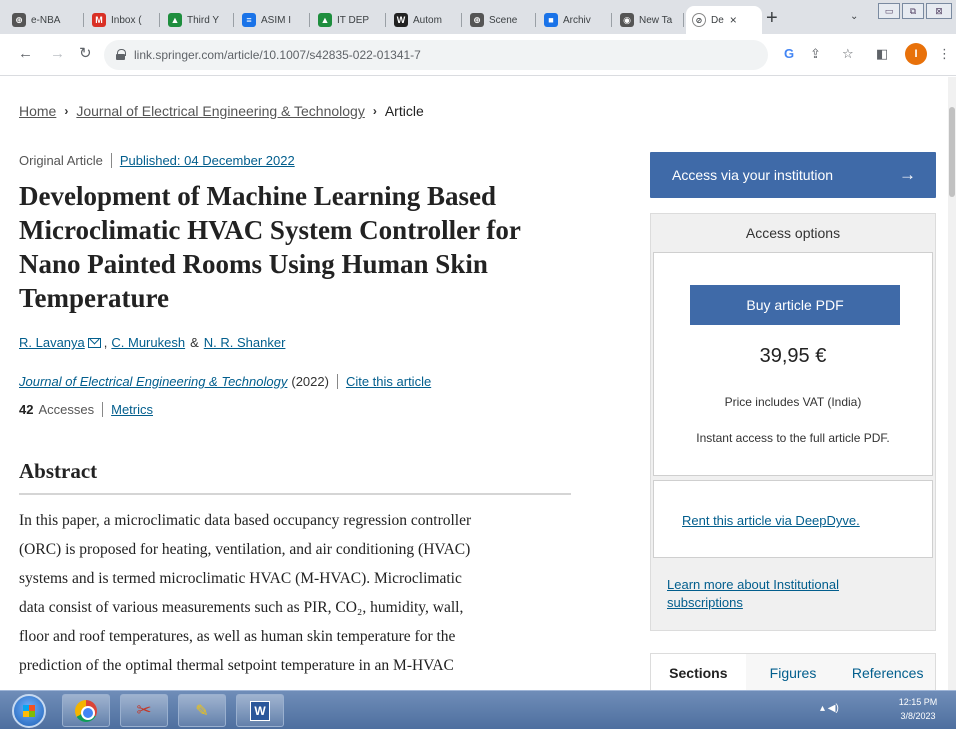 This screenshot has height=729, width=956. What do you see at coordinates (889, 11) in the screenshot?
I see `minimize-button: ▭` at bounding box center [889, 11].